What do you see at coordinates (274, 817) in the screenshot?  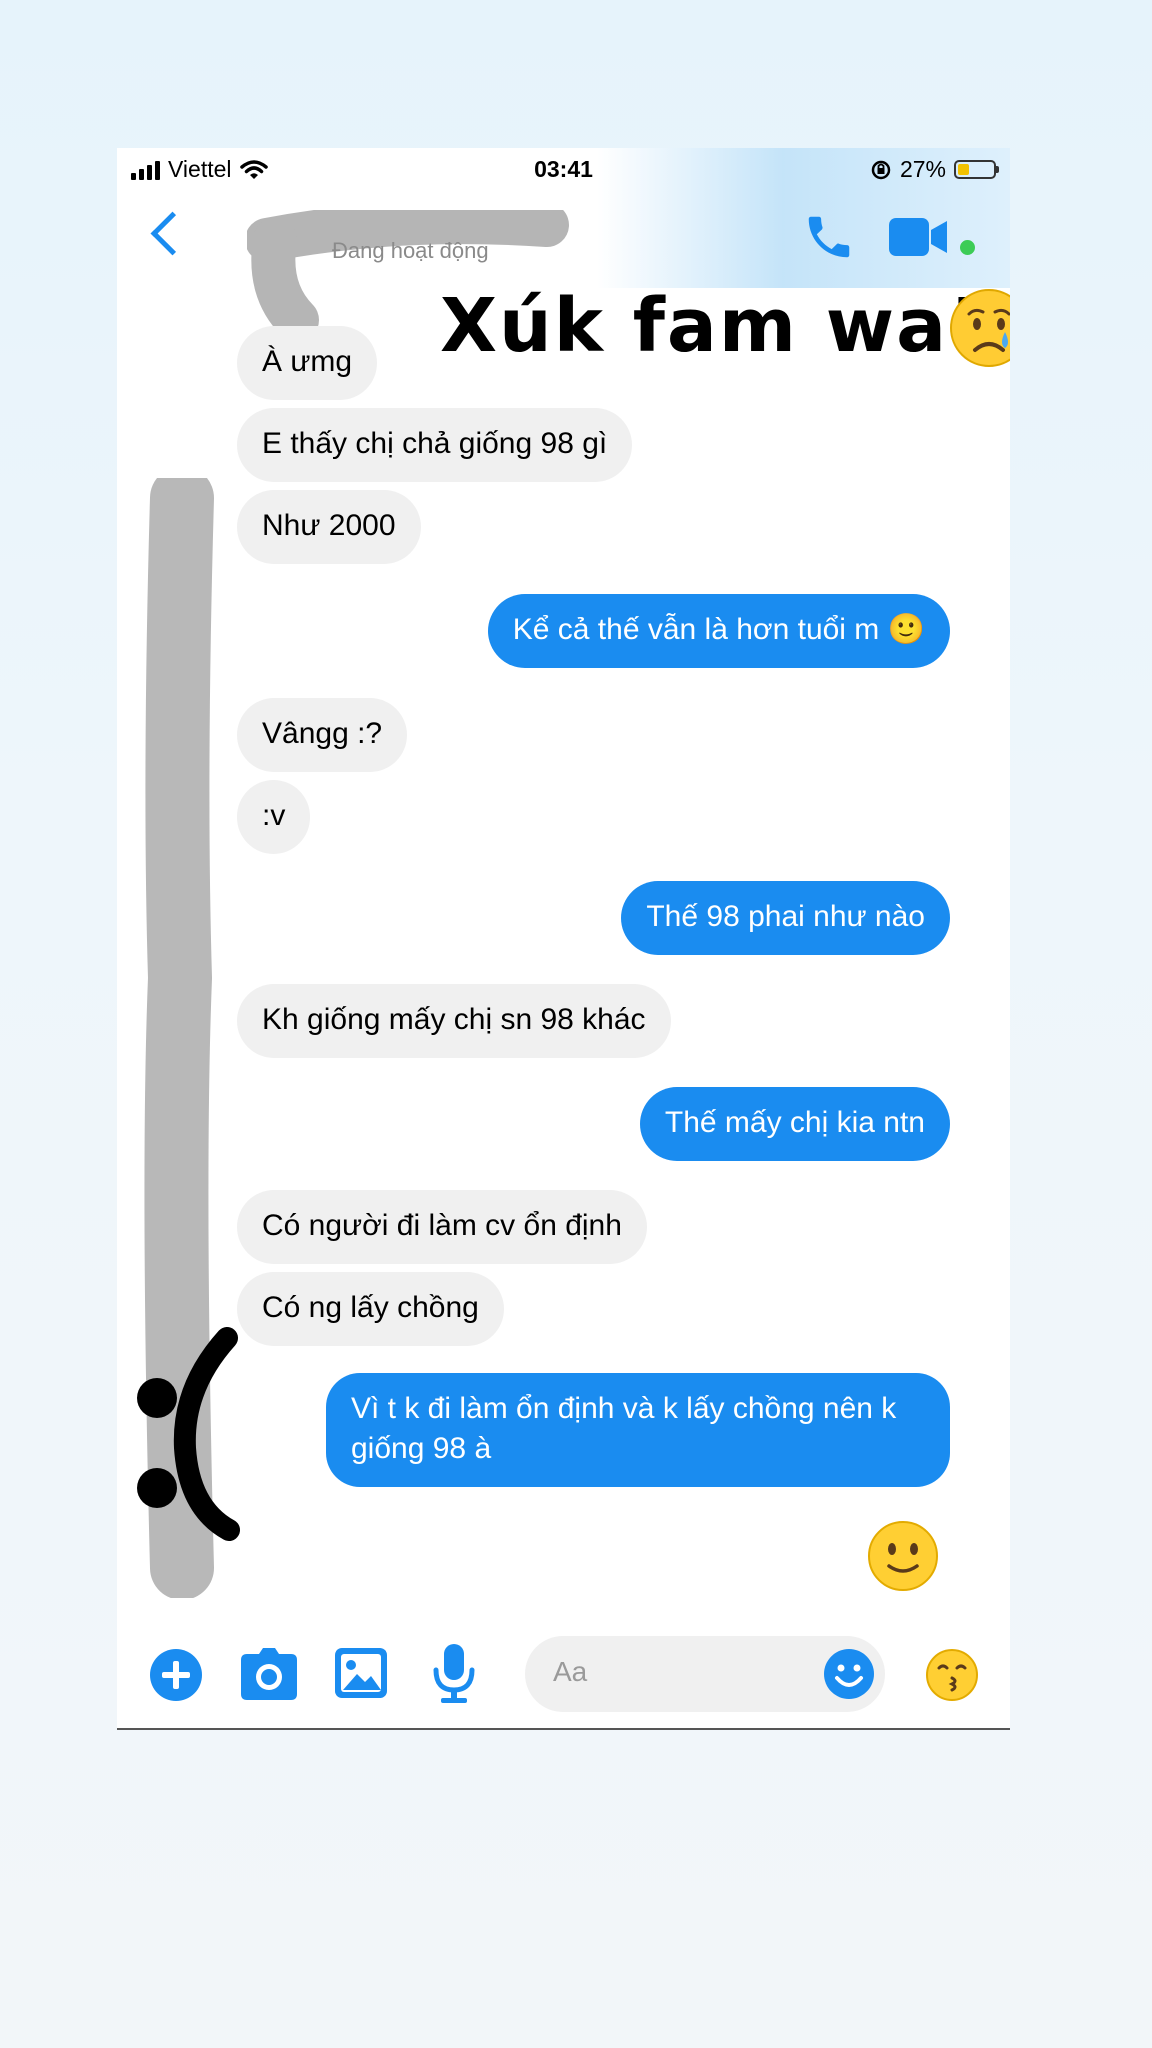 I see `message-received: :v` at bounding box center [274, 817].